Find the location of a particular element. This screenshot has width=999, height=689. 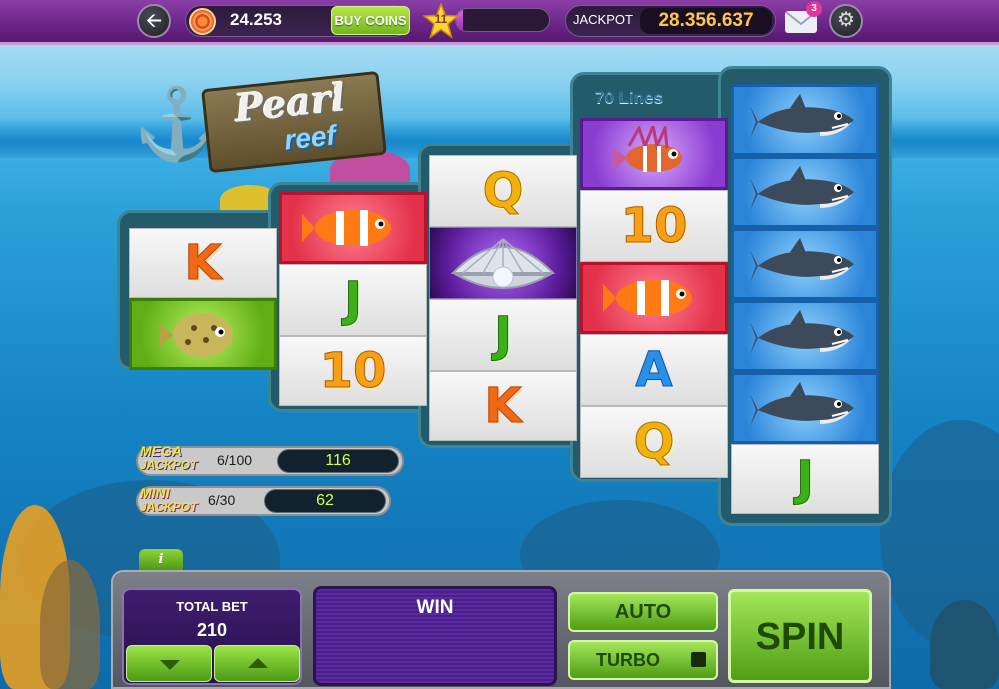

reel-2-symbol is located at coordinates (353, 228).